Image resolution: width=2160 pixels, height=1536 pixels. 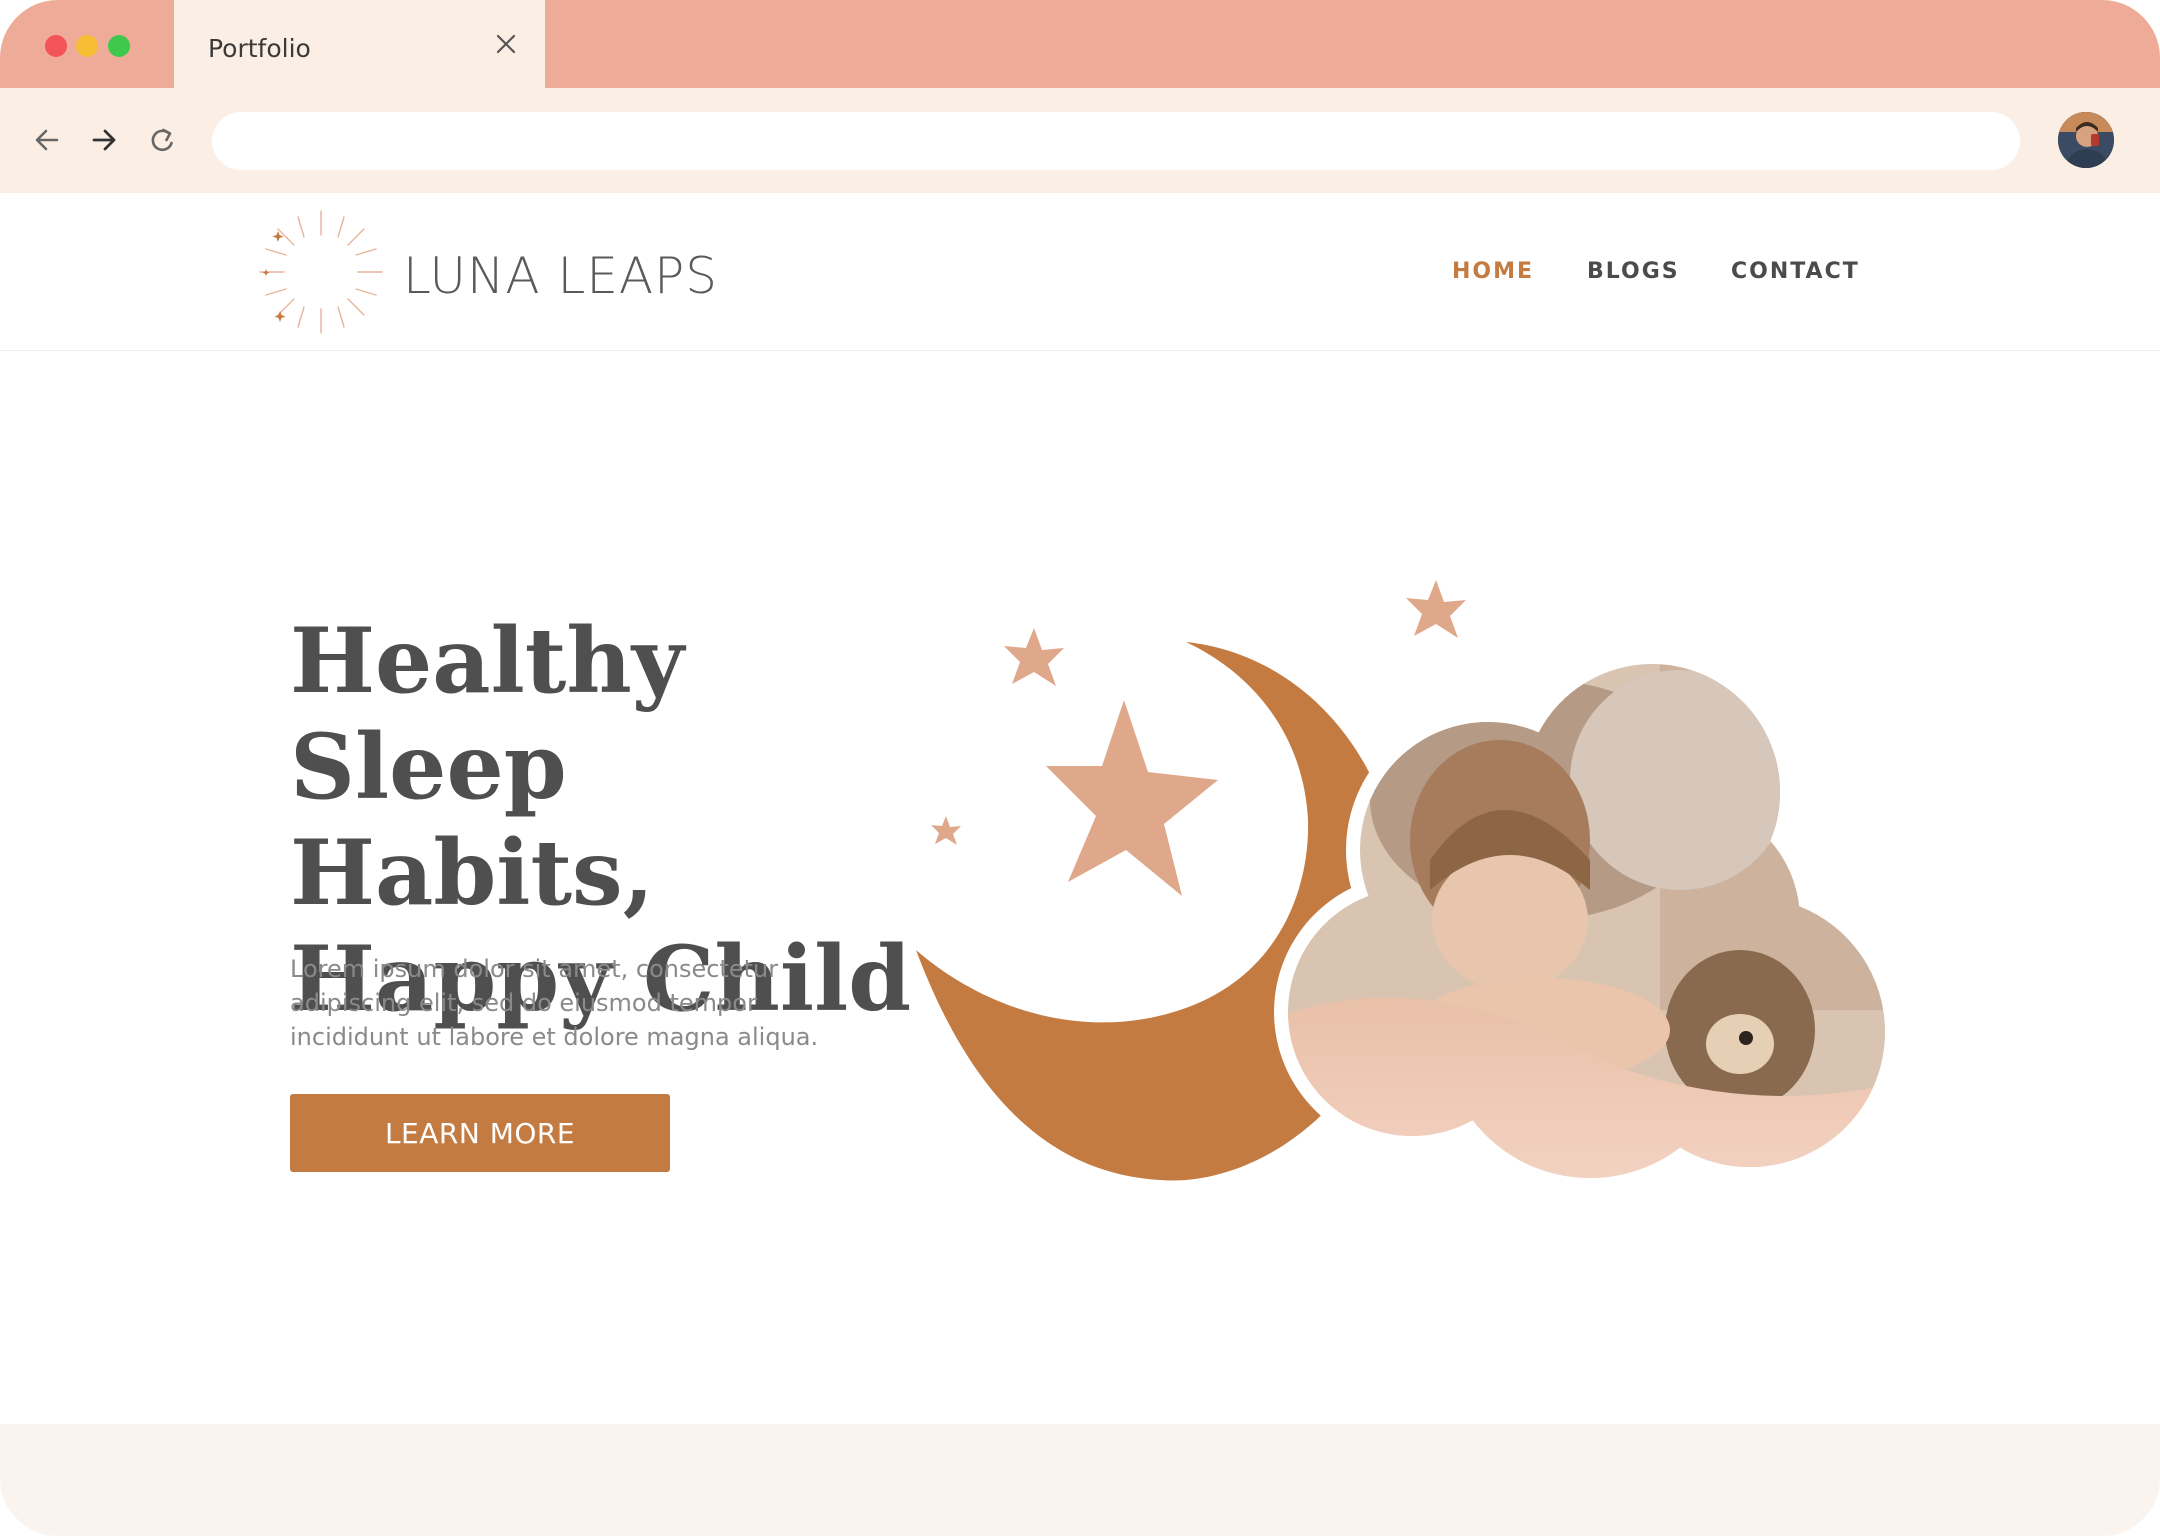 What do you see at coordinates (1586, 921) in the screenshot?
I see `baby-photo` at bounding box center [1586, 921].